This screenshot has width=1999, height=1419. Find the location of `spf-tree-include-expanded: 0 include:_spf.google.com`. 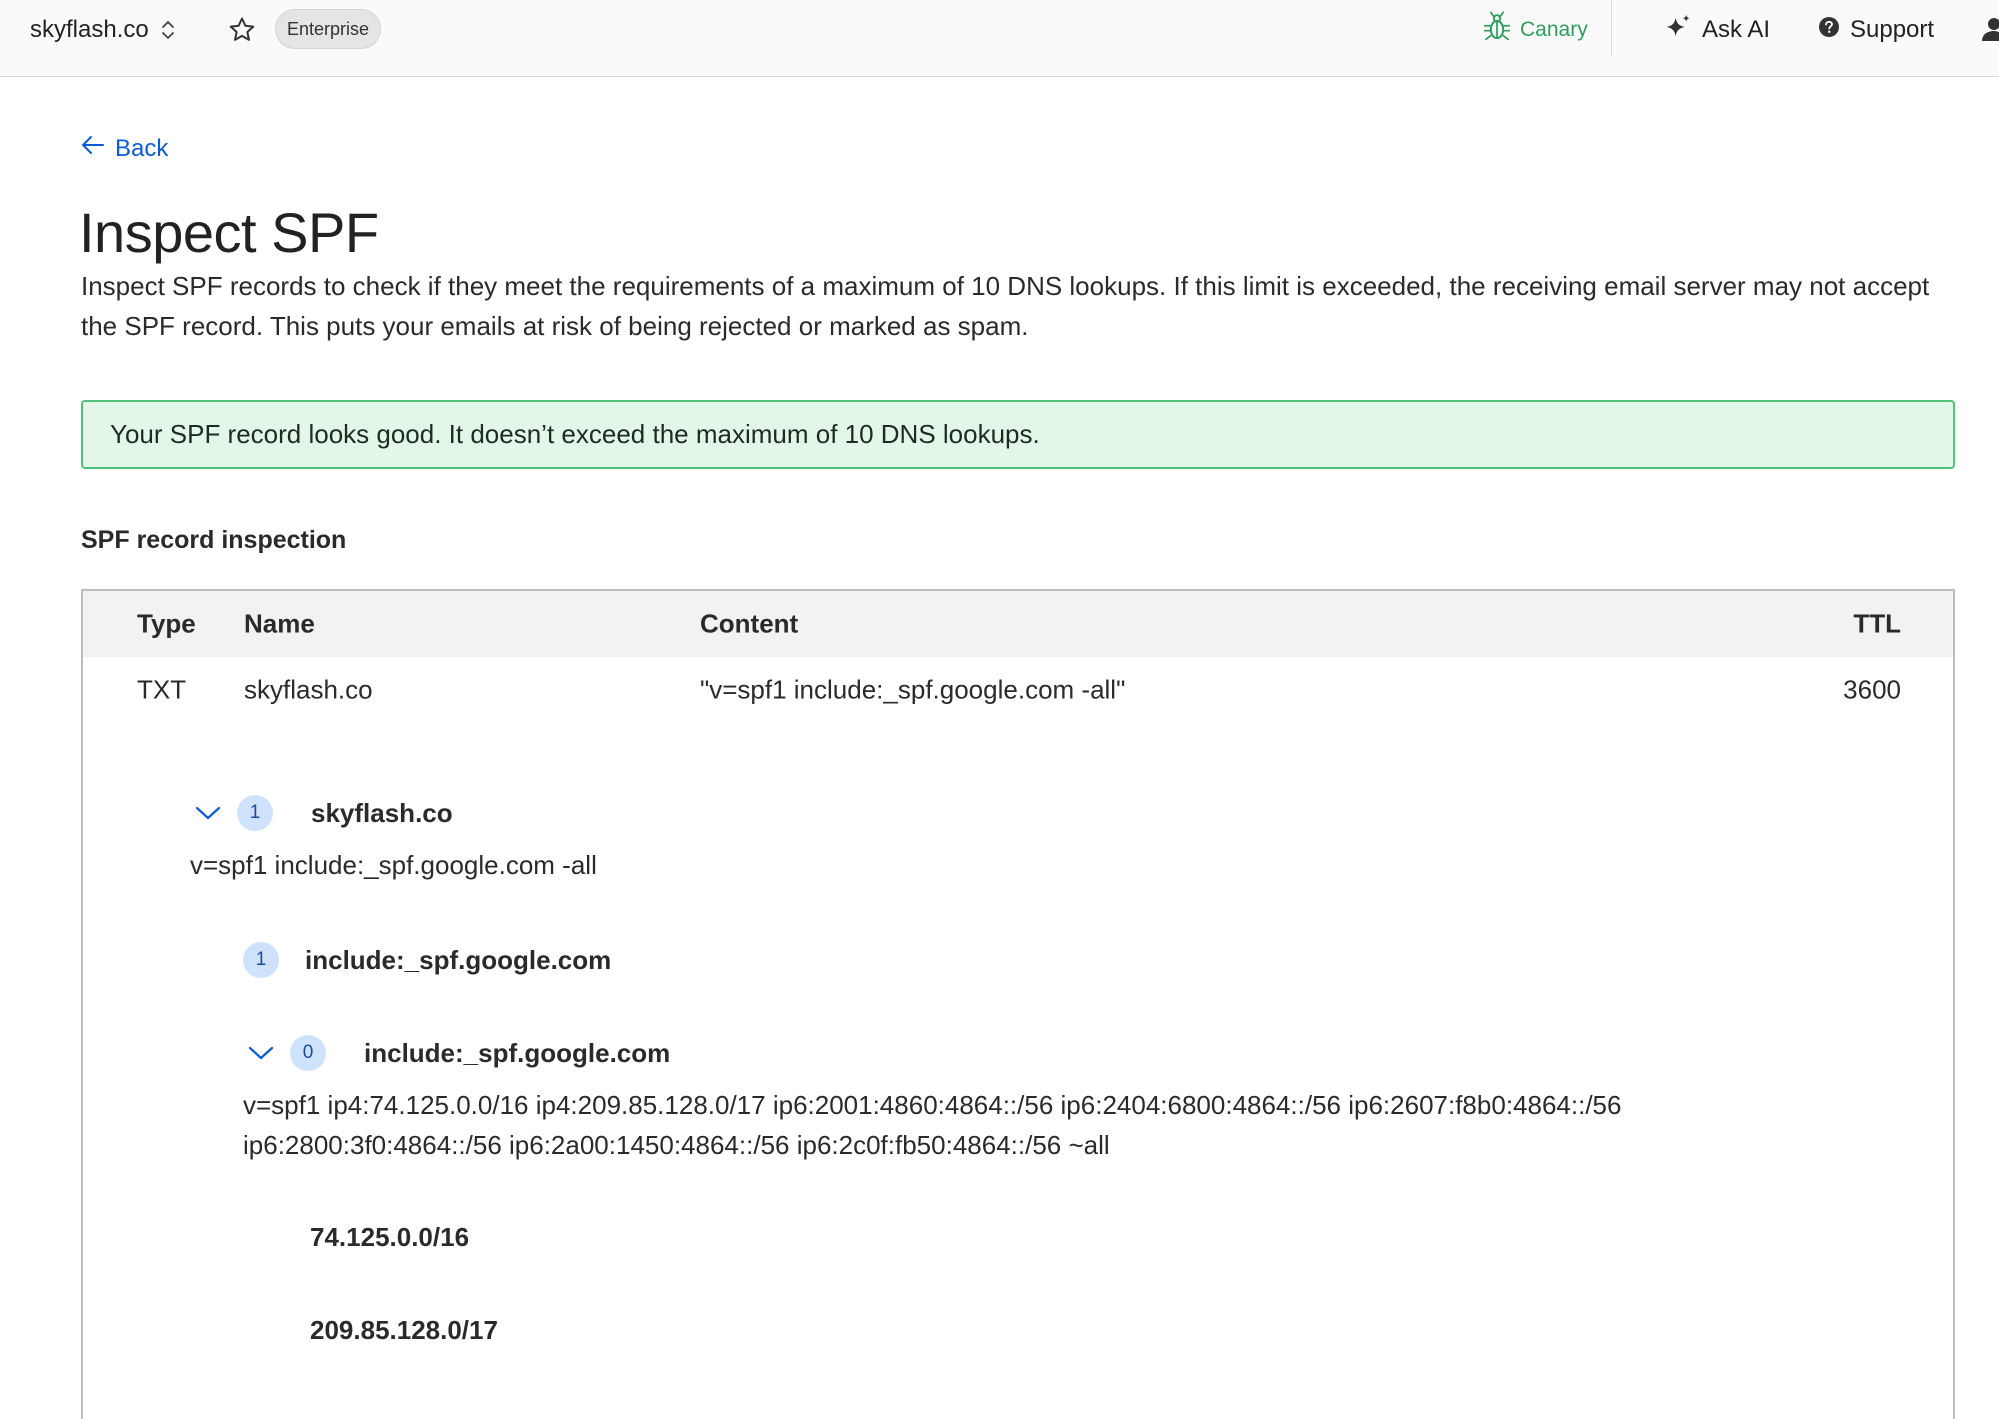

spf-tree-include-expanded: 0 include:_spf.google.com is located at coordinates (458, 1053).